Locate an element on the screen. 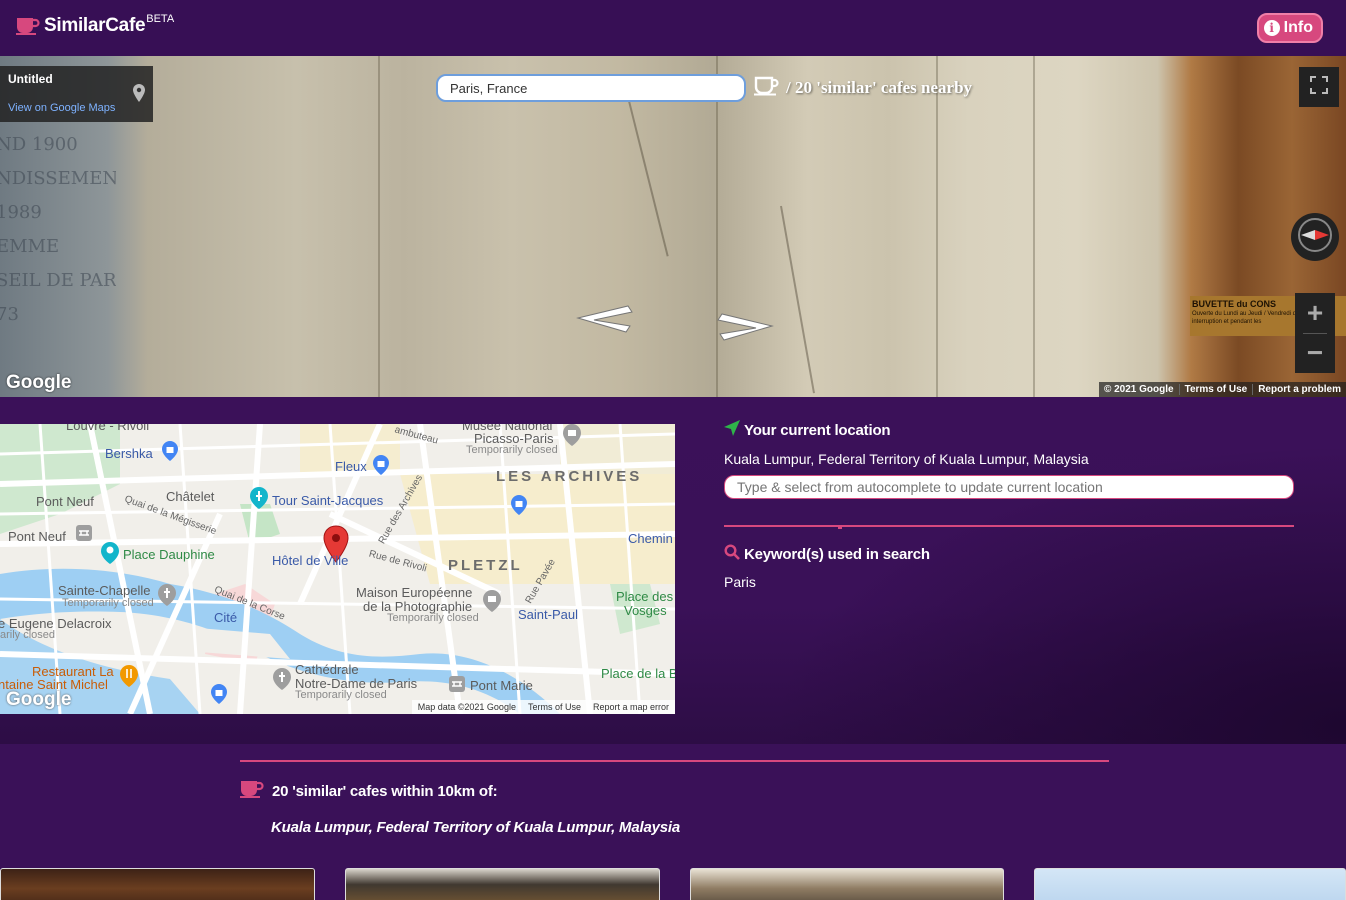 The image size is (1346, 900). zoom-out-button: − is located at coordinates (1315, 353).